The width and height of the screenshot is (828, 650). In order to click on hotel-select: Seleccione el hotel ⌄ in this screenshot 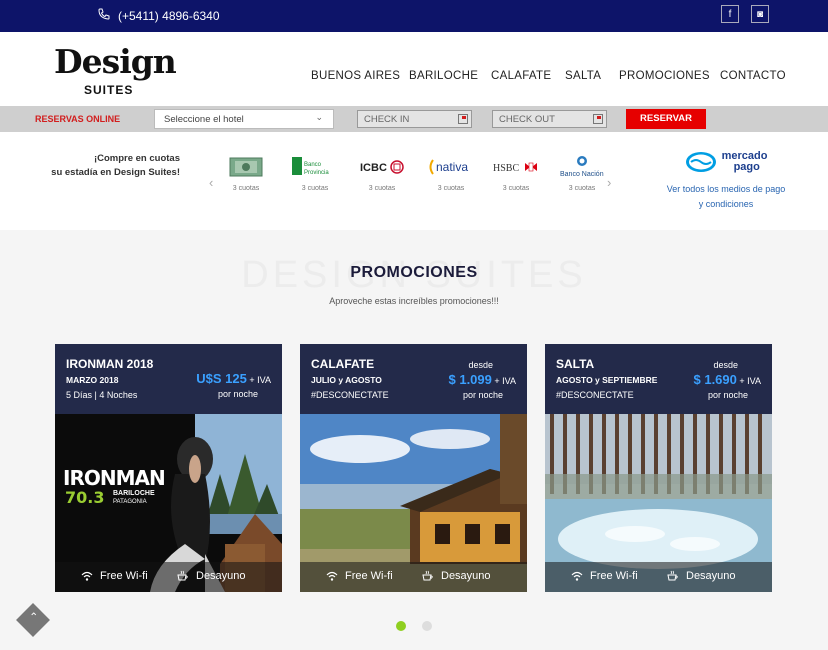, I will do `click(244, 119)`.